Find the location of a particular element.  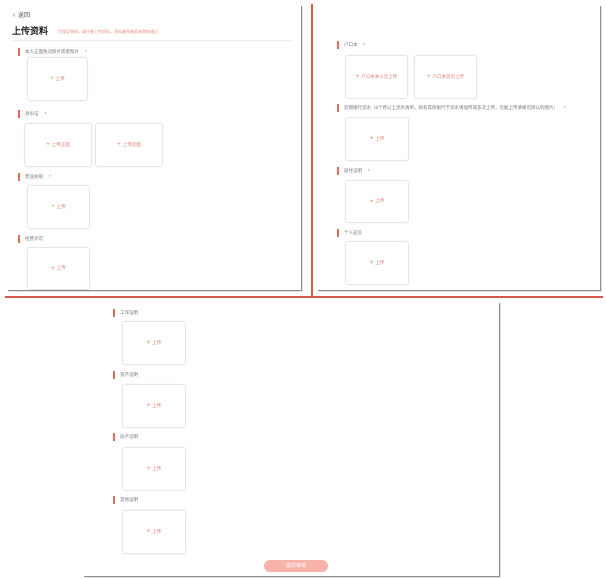

section-label-id-card: 身份证 * is located at coordinates (32, 114).